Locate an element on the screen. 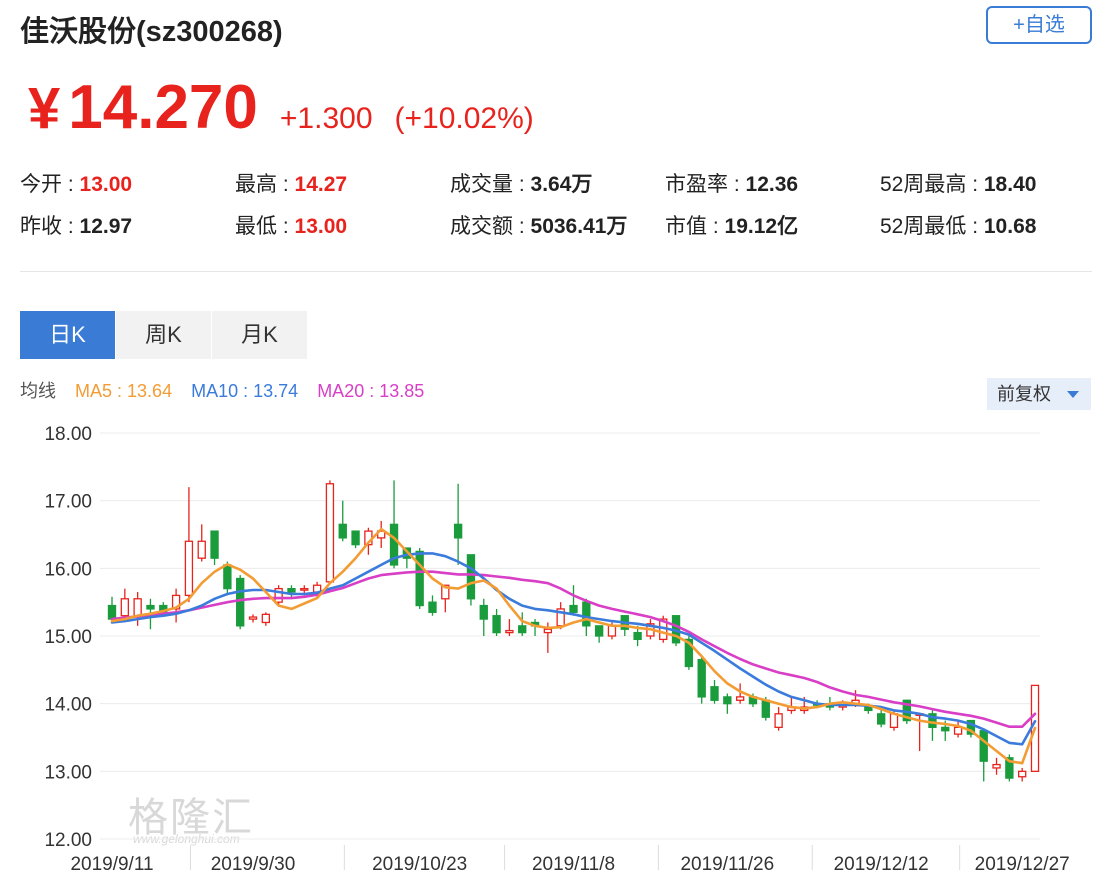  stat-label: 今开 : is located at coordinates (50, 184).